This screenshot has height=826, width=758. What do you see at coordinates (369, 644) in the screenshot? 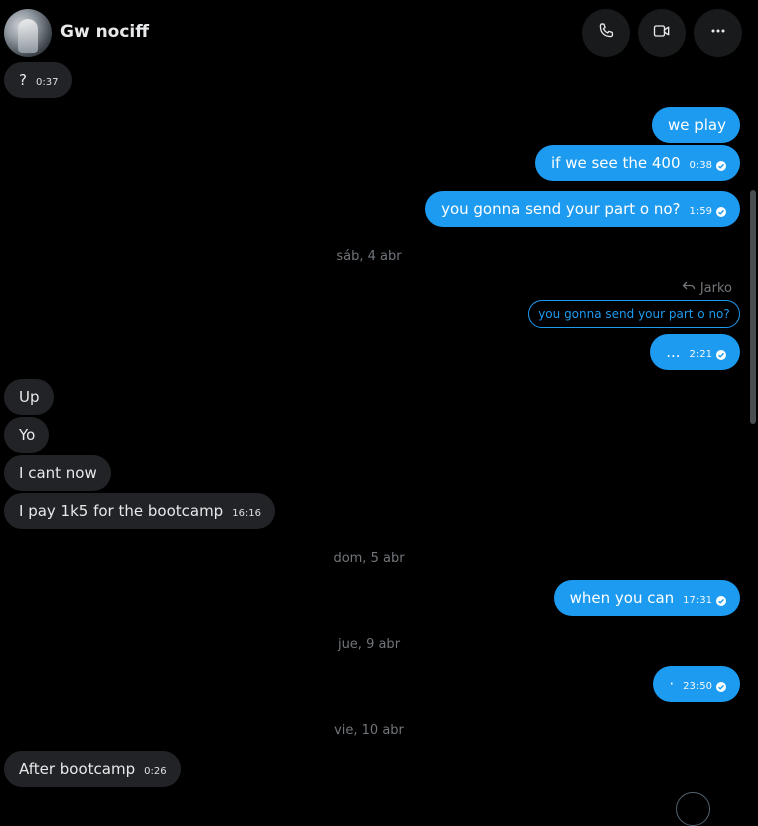
I see `date-separator: jue, 9 abr` at bounding box center [369, 644].